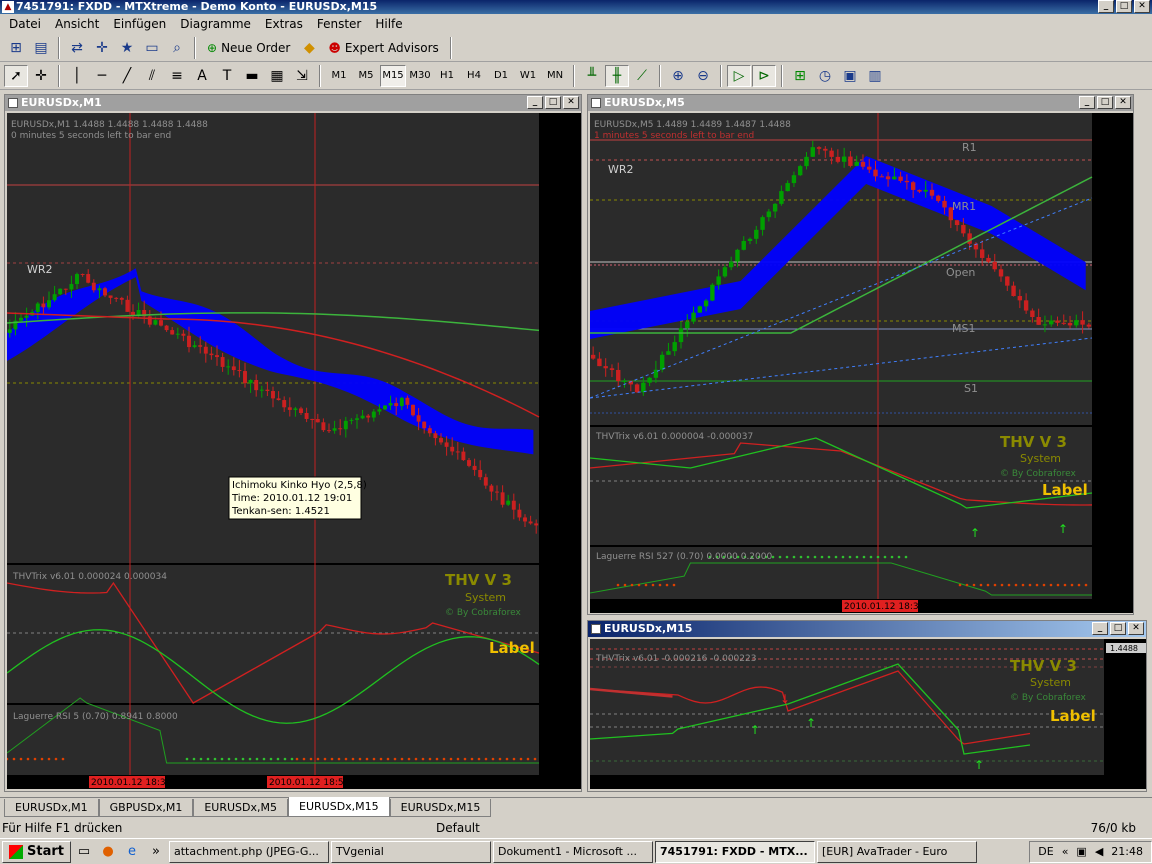  What do you see at coordinates (152, 48) in the screenshot?
I see `terminal-icon: ▭` at bounding box center [152, 48].